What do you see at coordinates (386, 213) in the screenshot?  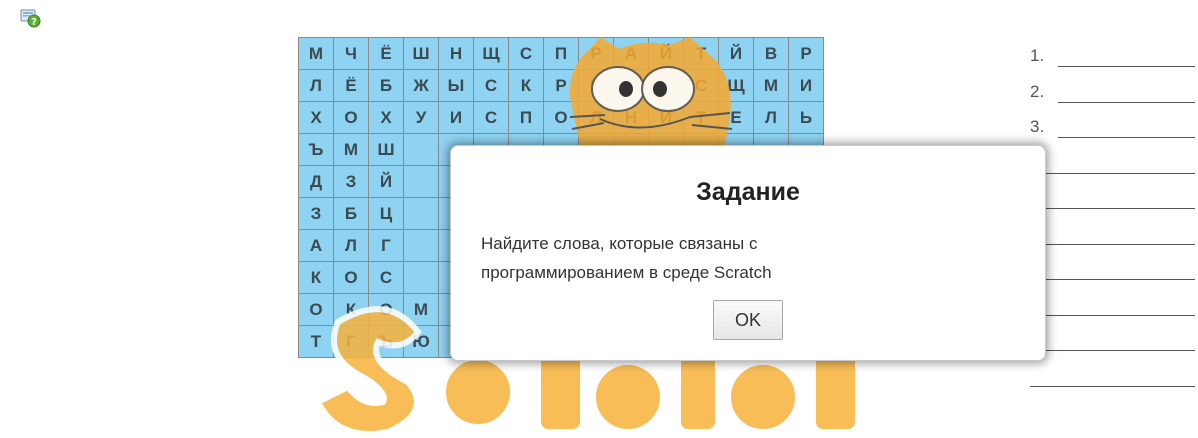 I see `grid-cell: Ц` at bounding box center [386, 213].